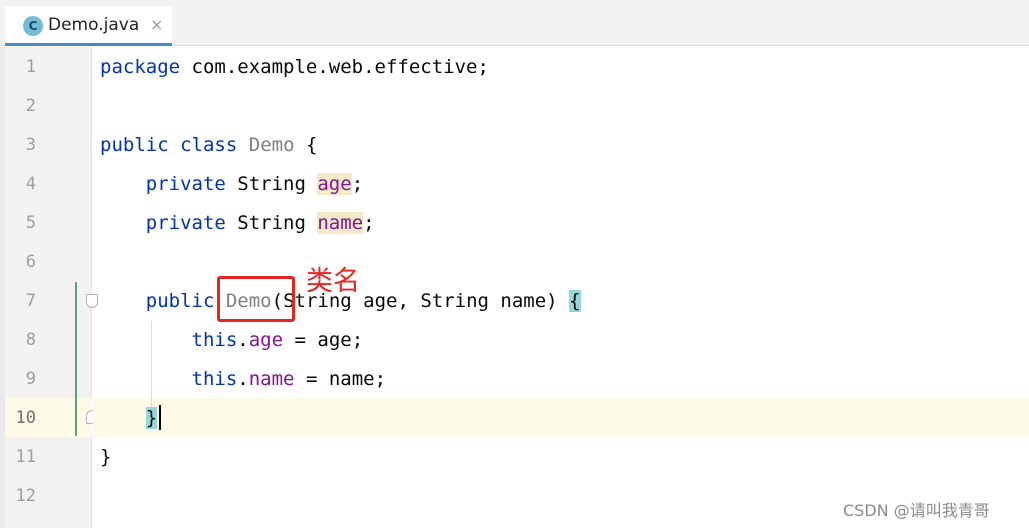  What do you see at coordinates (30, 184) in the screenshot?
I see `line-number: 4` at bounding box center [30, 184].